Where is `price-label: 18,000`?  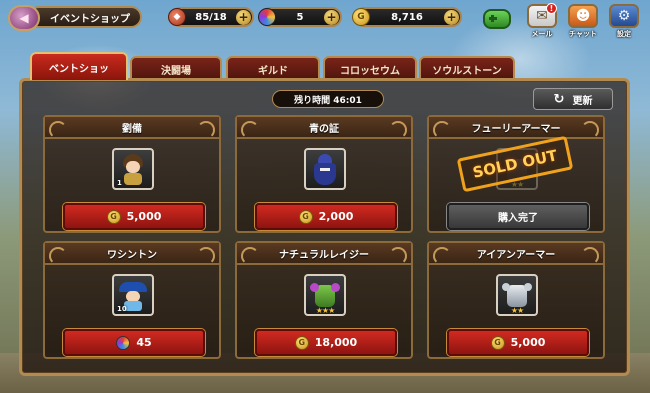
price-label: 18,000 is located at coordinates (336, 342).